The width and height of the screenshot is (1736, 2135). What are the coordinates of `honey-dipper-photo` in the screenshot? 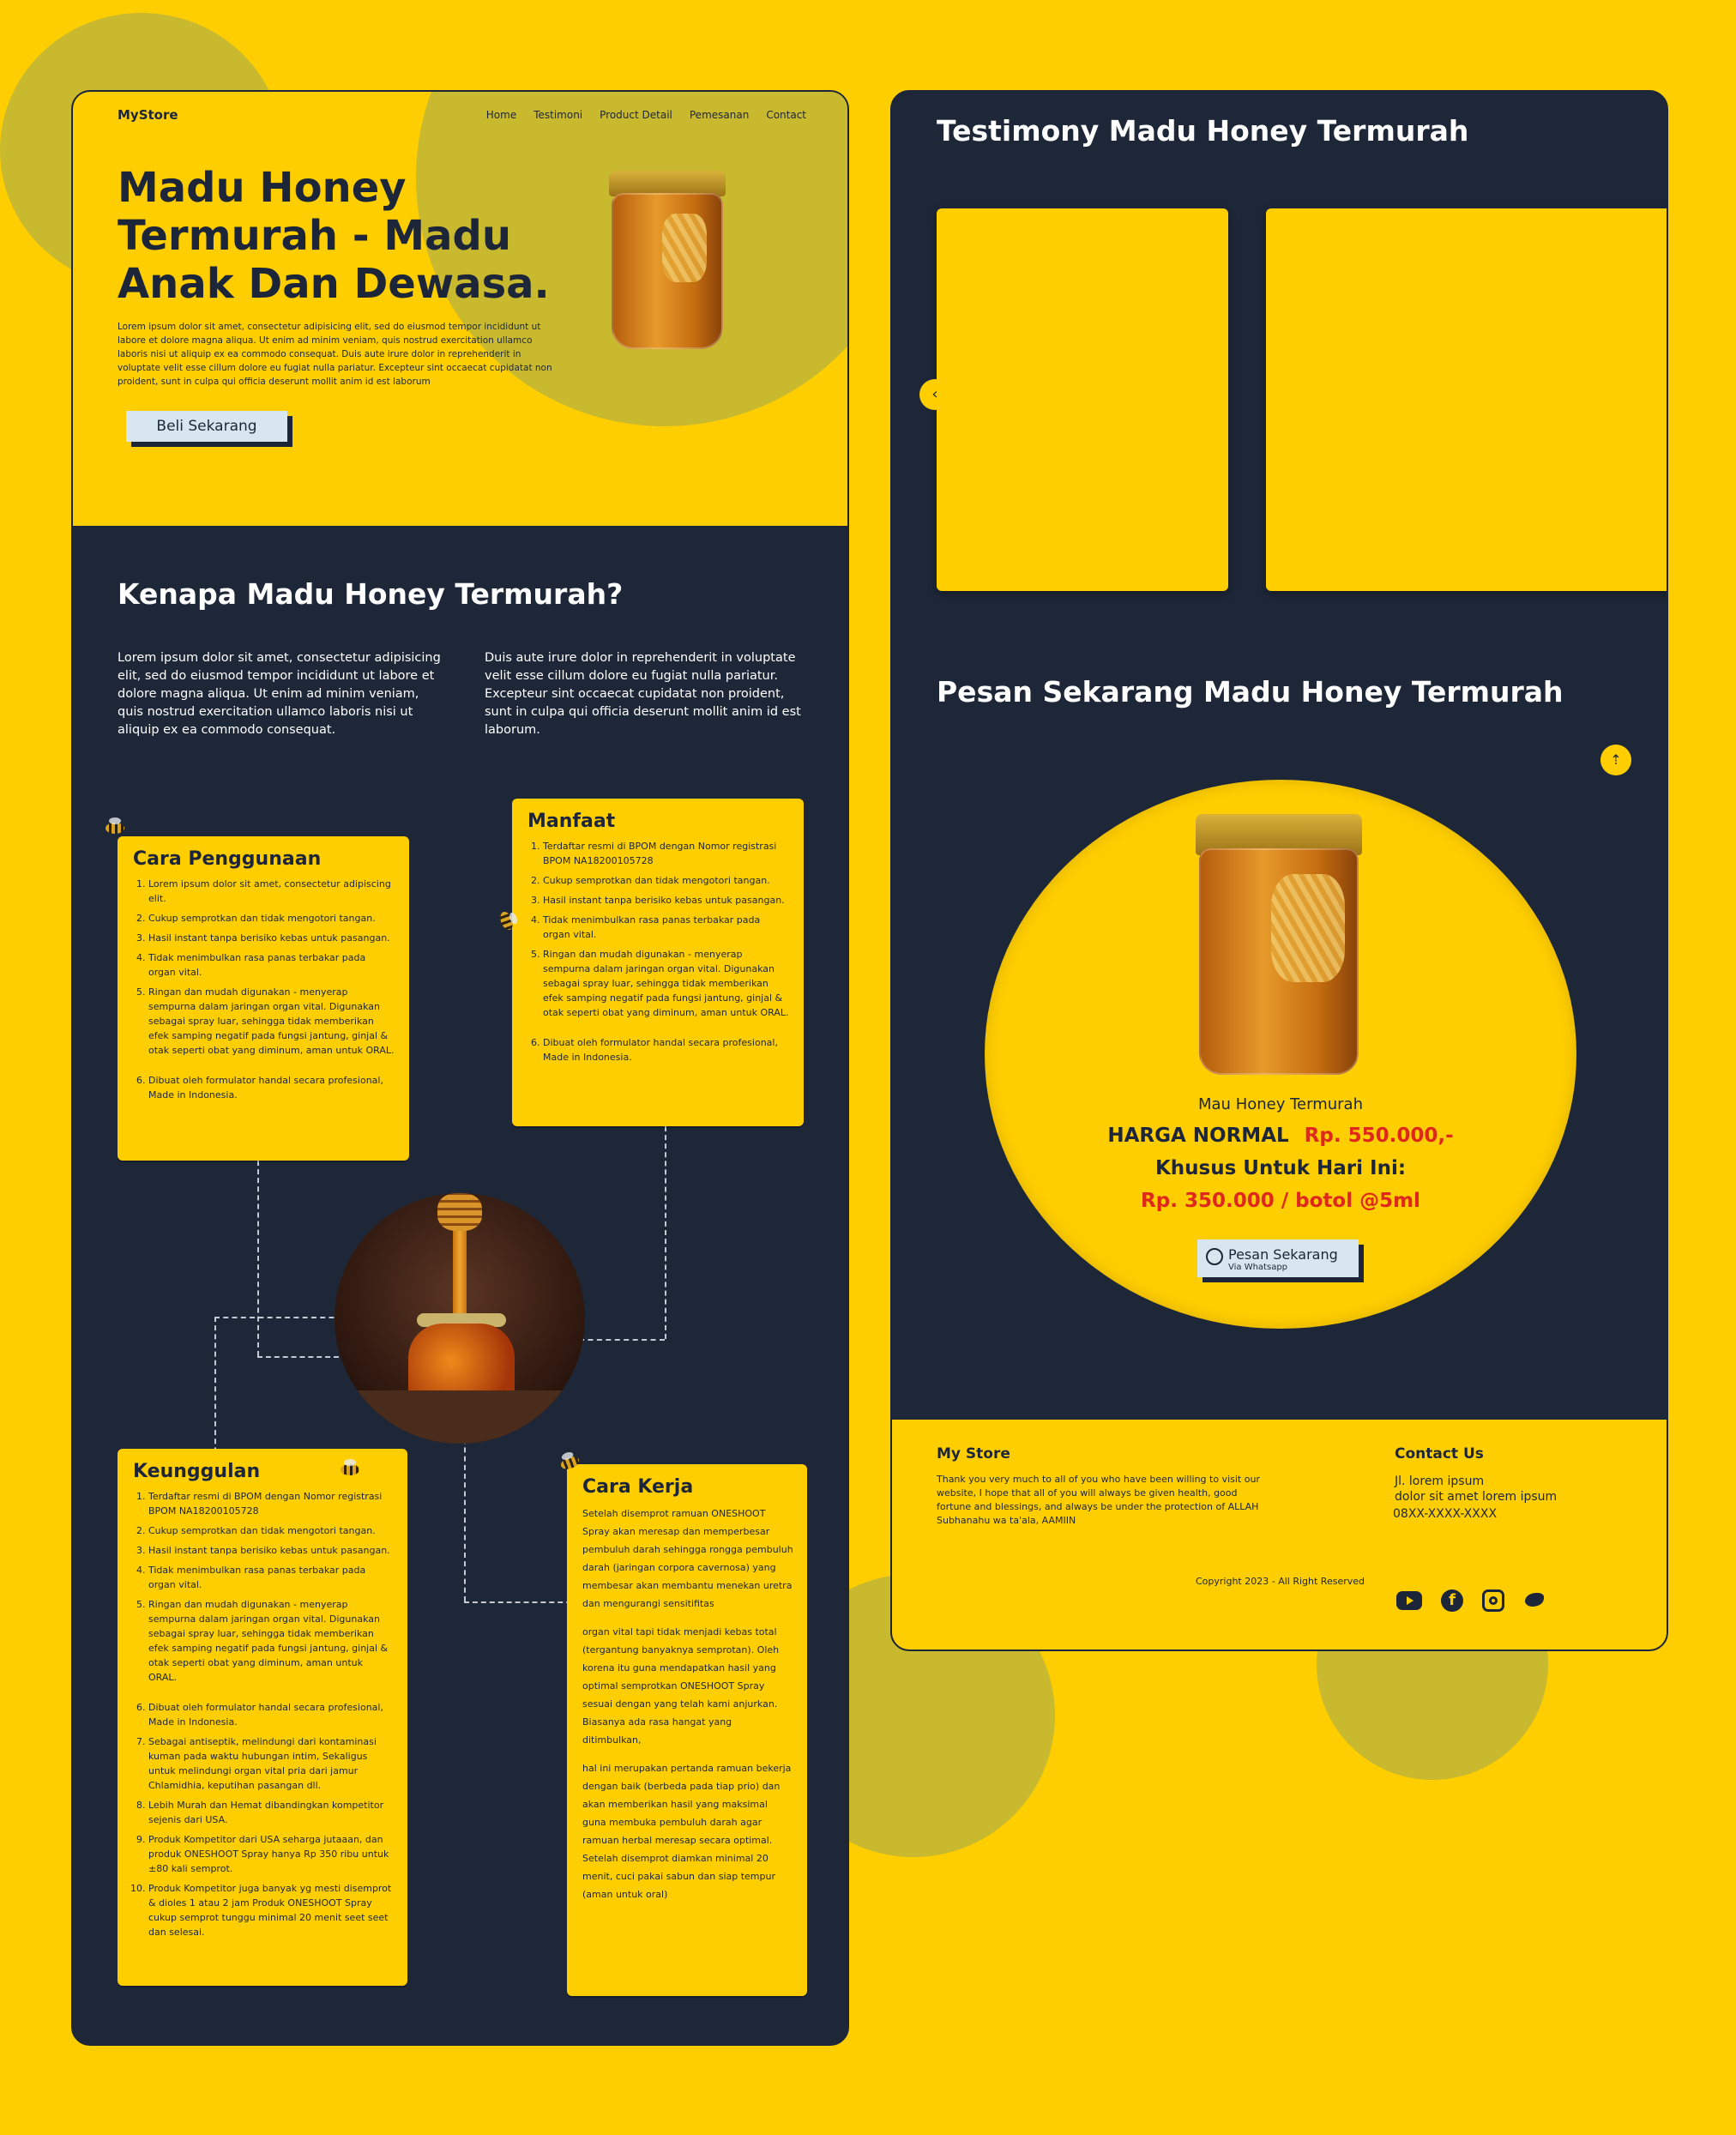 It's located at (460, 1319).